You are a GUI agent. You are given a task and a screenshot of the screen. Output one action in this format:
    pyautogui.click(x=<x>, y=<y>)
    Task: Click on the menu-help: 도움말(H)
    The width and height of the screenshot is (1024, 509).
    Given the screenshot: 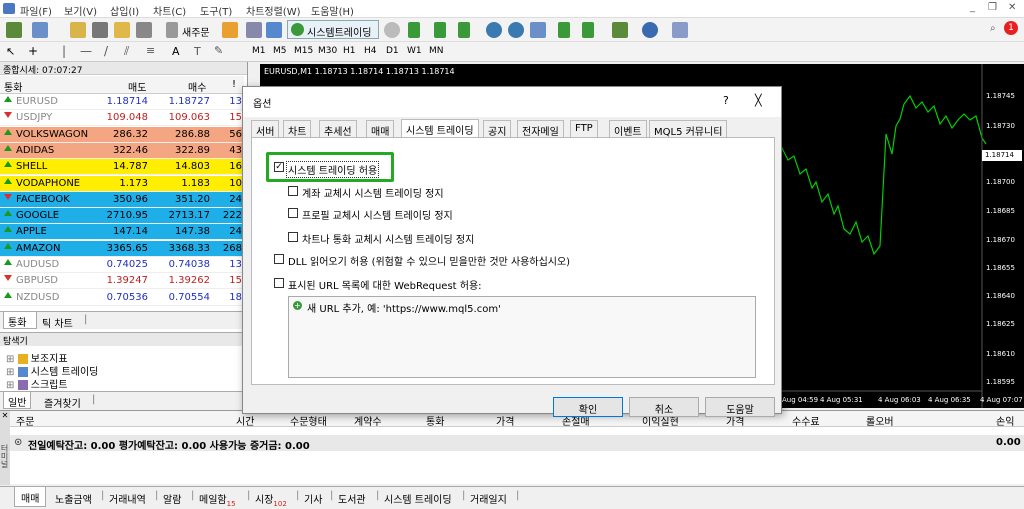 What is the action you would take?
    pyautogui.click(x=332, y=10)
    